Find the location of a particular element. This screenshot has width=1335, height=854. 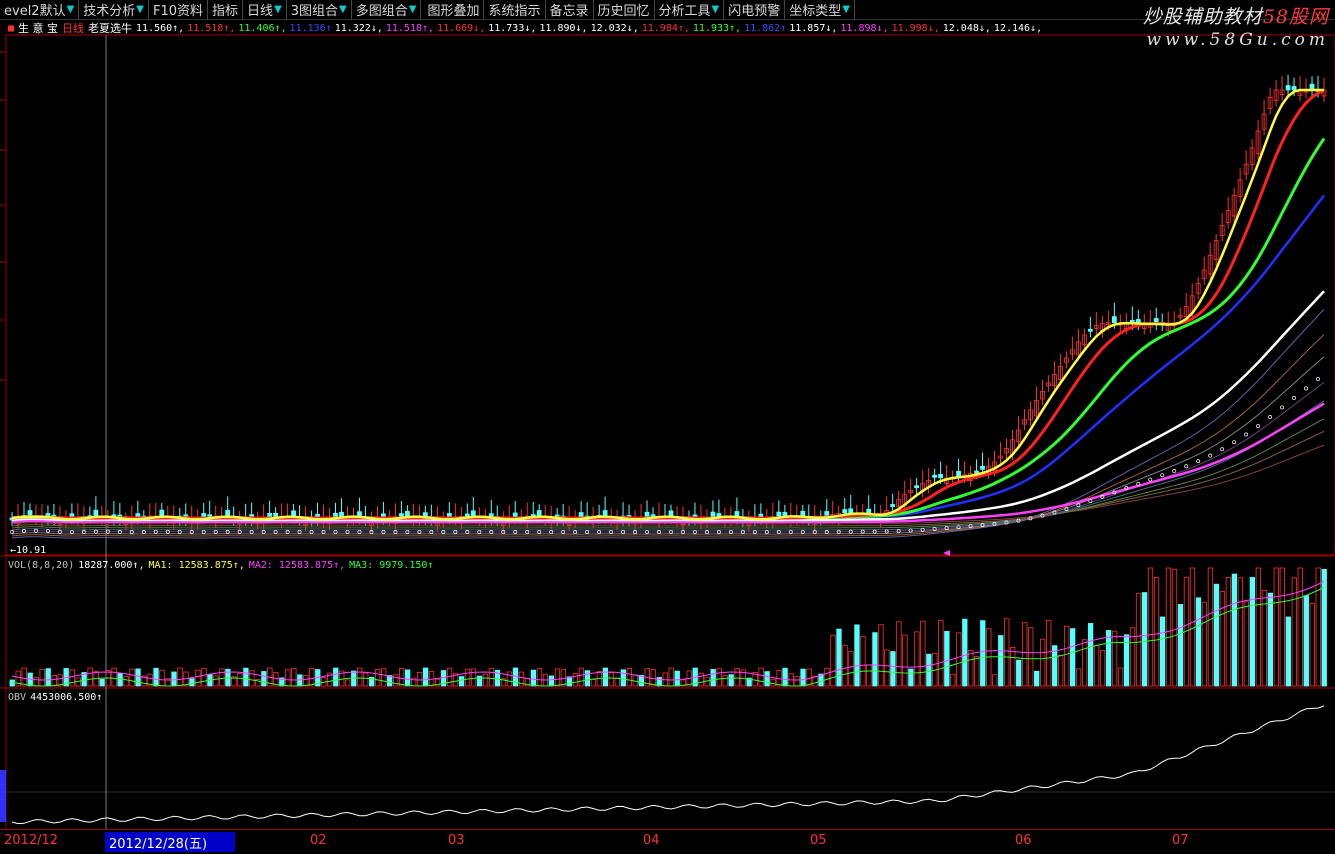

toolbar-item-9: 备忘录 is located at coordinates (570, 10).